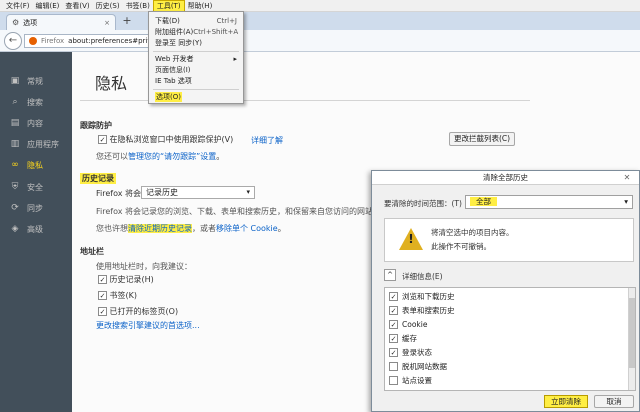 This screenshot has width=640, height=412. What do you see at coordinates (409, 338) in the screenshot?
I see `list-item-label: 缓存` at bounding box center [409, 338].